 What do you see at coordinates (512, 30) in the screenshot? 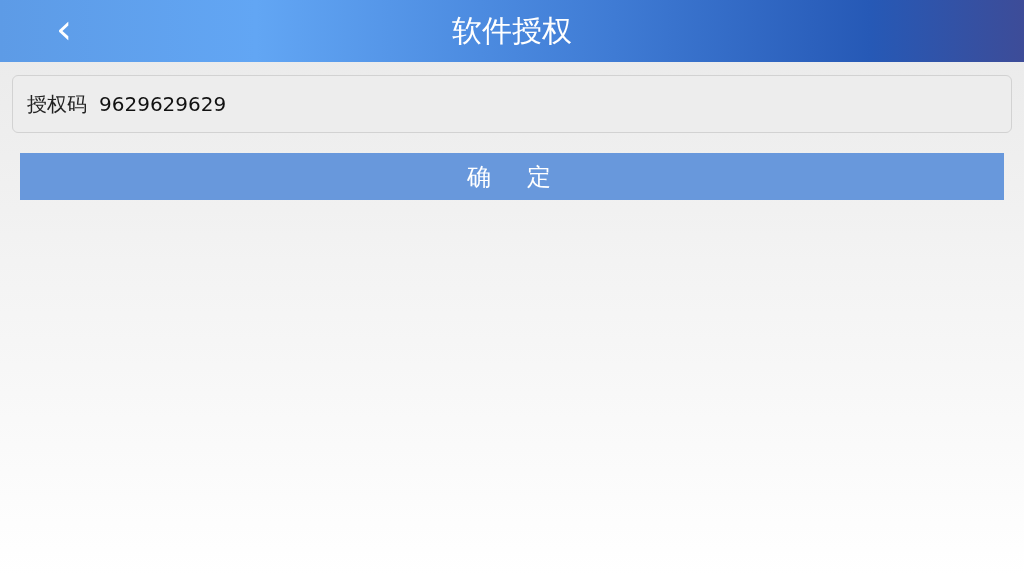
I see `page-title: 软件授权` at bounding box center [512, 30].